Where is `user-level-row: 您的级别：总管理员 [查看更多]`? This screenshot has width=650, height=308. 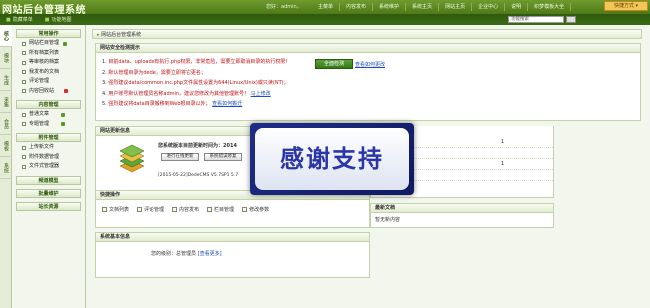 user-level-row: 您的级别：总管理员 [查看更多] is located at coordinates (186, 254).